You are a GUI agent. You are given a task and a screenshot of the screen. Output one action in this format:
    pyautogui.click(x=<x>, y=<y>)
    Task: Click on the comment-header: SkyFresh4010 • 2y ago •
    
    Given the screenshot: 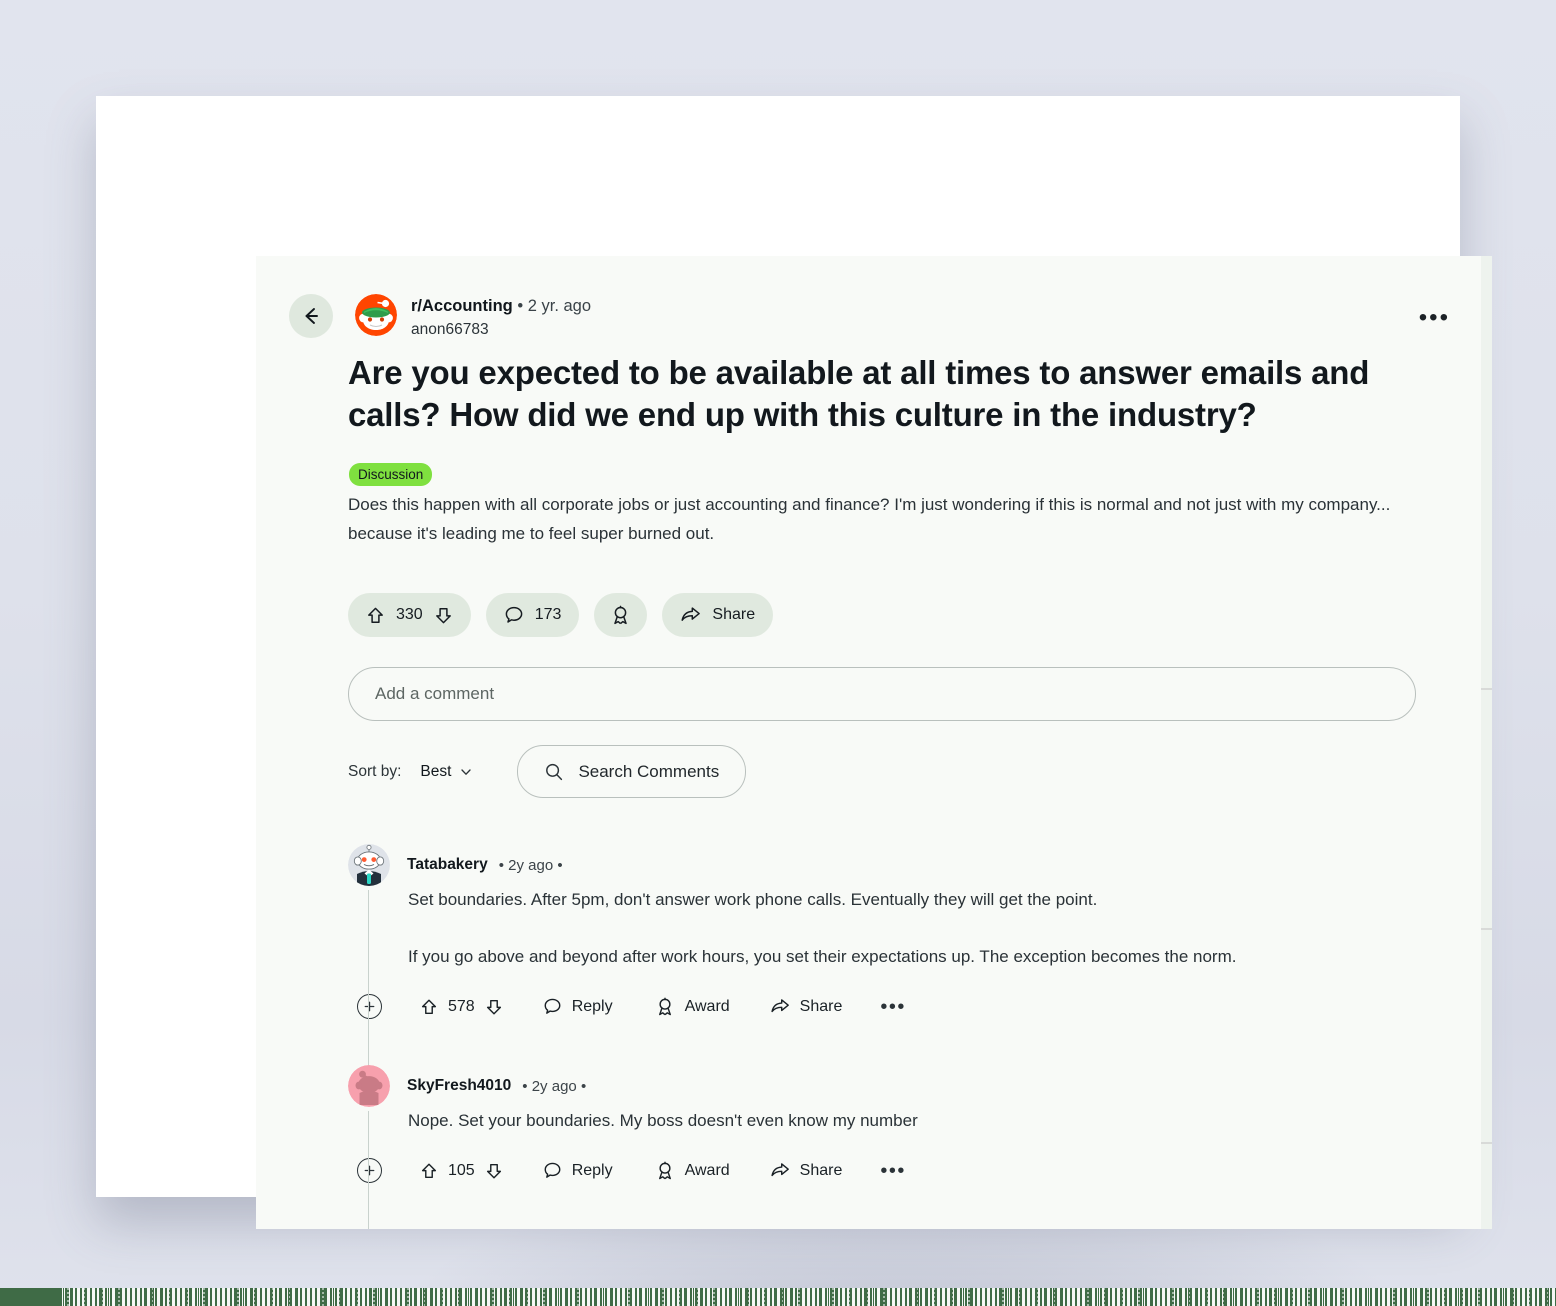 What is the action you would take?
    pyautogui.click(x=893, y=1086)
    